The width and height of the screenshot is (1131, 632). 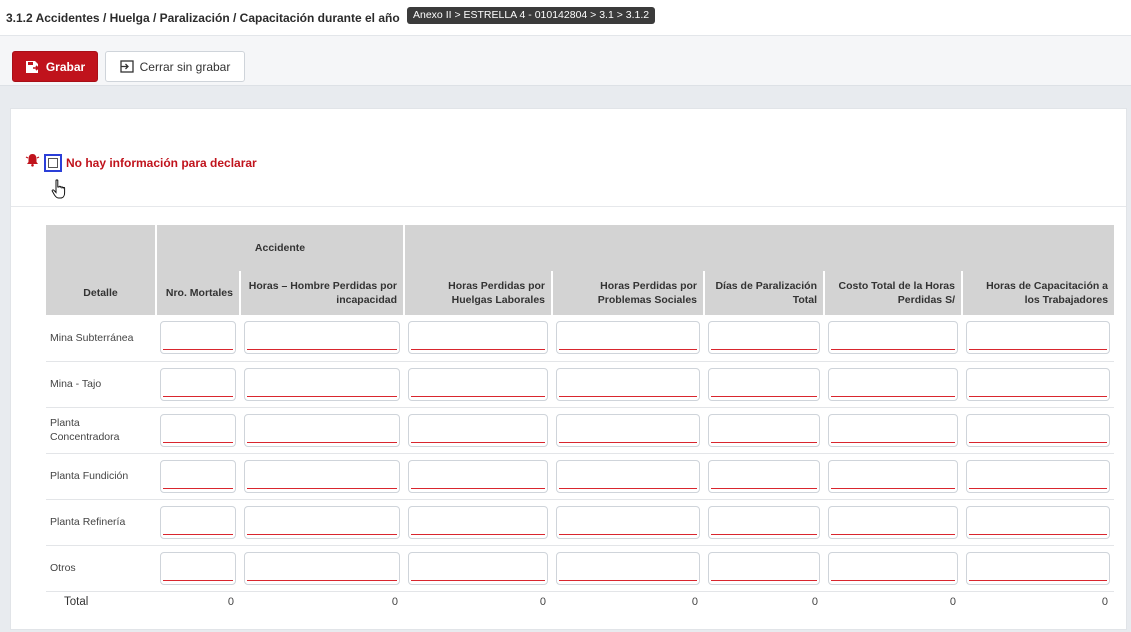 I want to click on close-button-label: Cerrar sin grabar, so click(x=185, y=66).